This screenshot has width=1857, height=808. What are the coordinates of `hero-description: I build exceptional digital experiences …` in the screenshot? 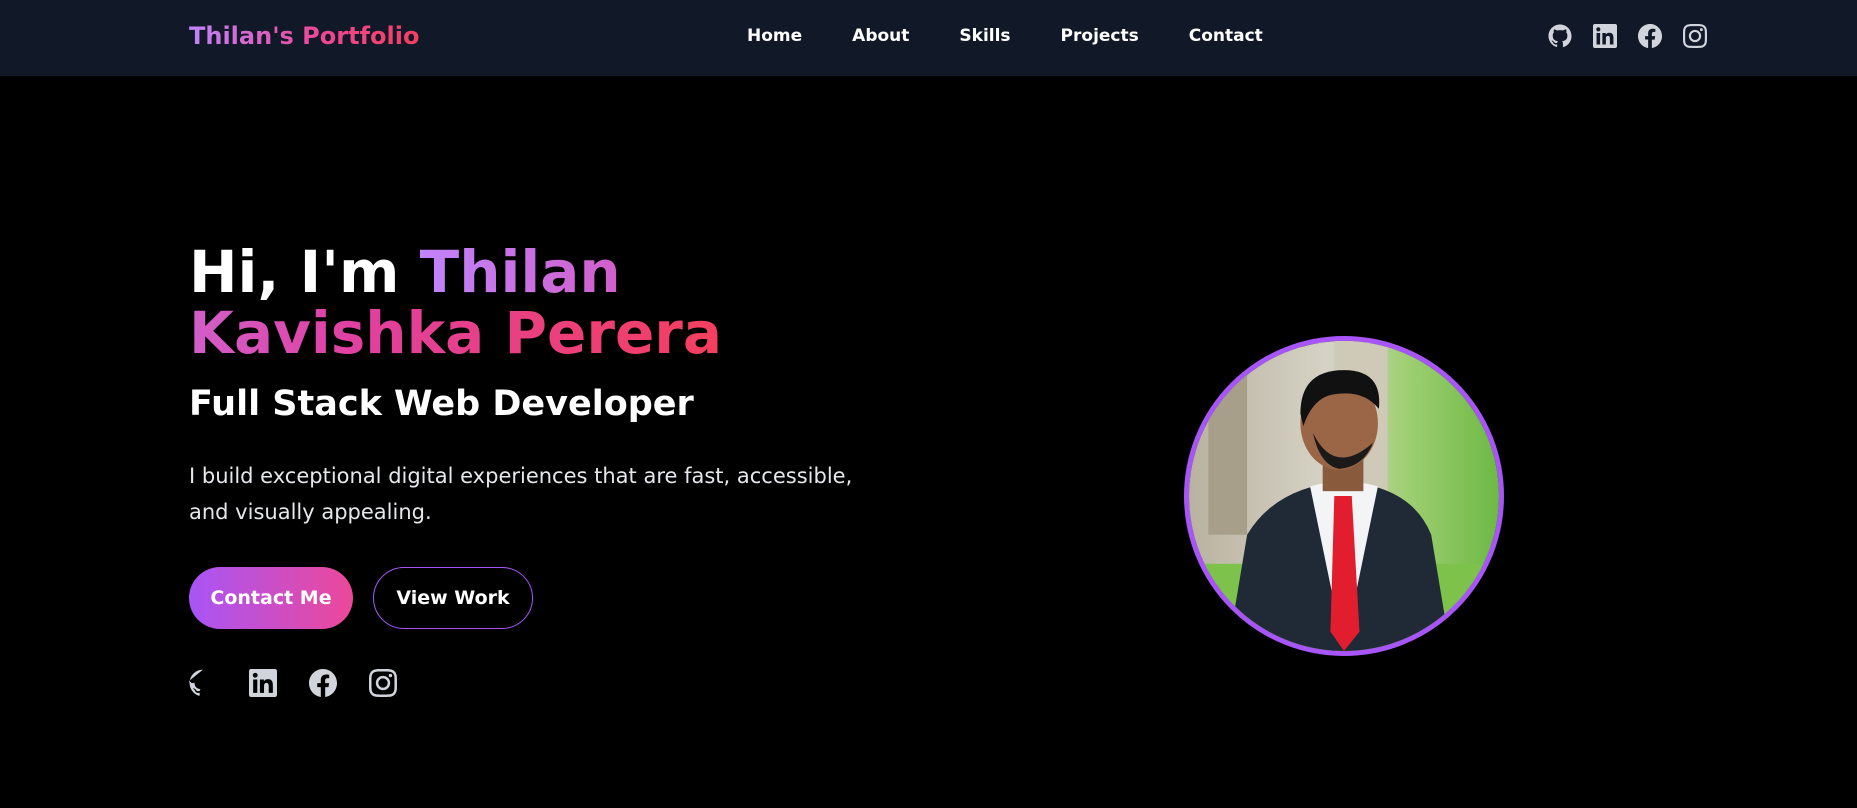 It's located at (521, 494).